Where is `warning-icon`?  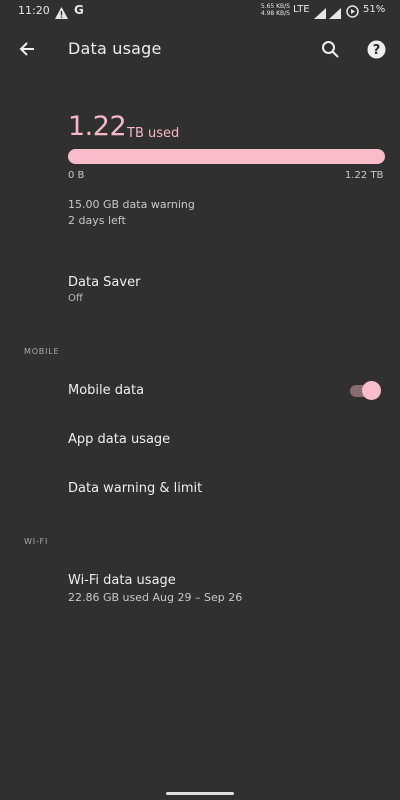 warning-icon is located at coordinates (61, 13).